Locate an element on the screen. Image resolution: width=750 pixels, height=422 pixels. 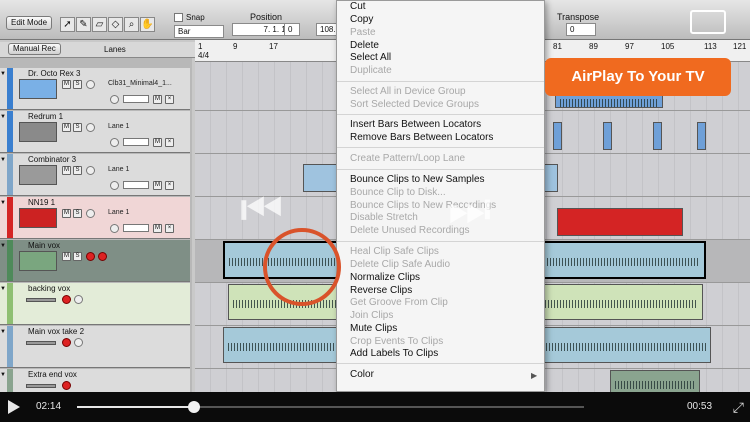
menu-item-remove-bars: Remove Bars Between Locators is located at coordinates (421, 137).